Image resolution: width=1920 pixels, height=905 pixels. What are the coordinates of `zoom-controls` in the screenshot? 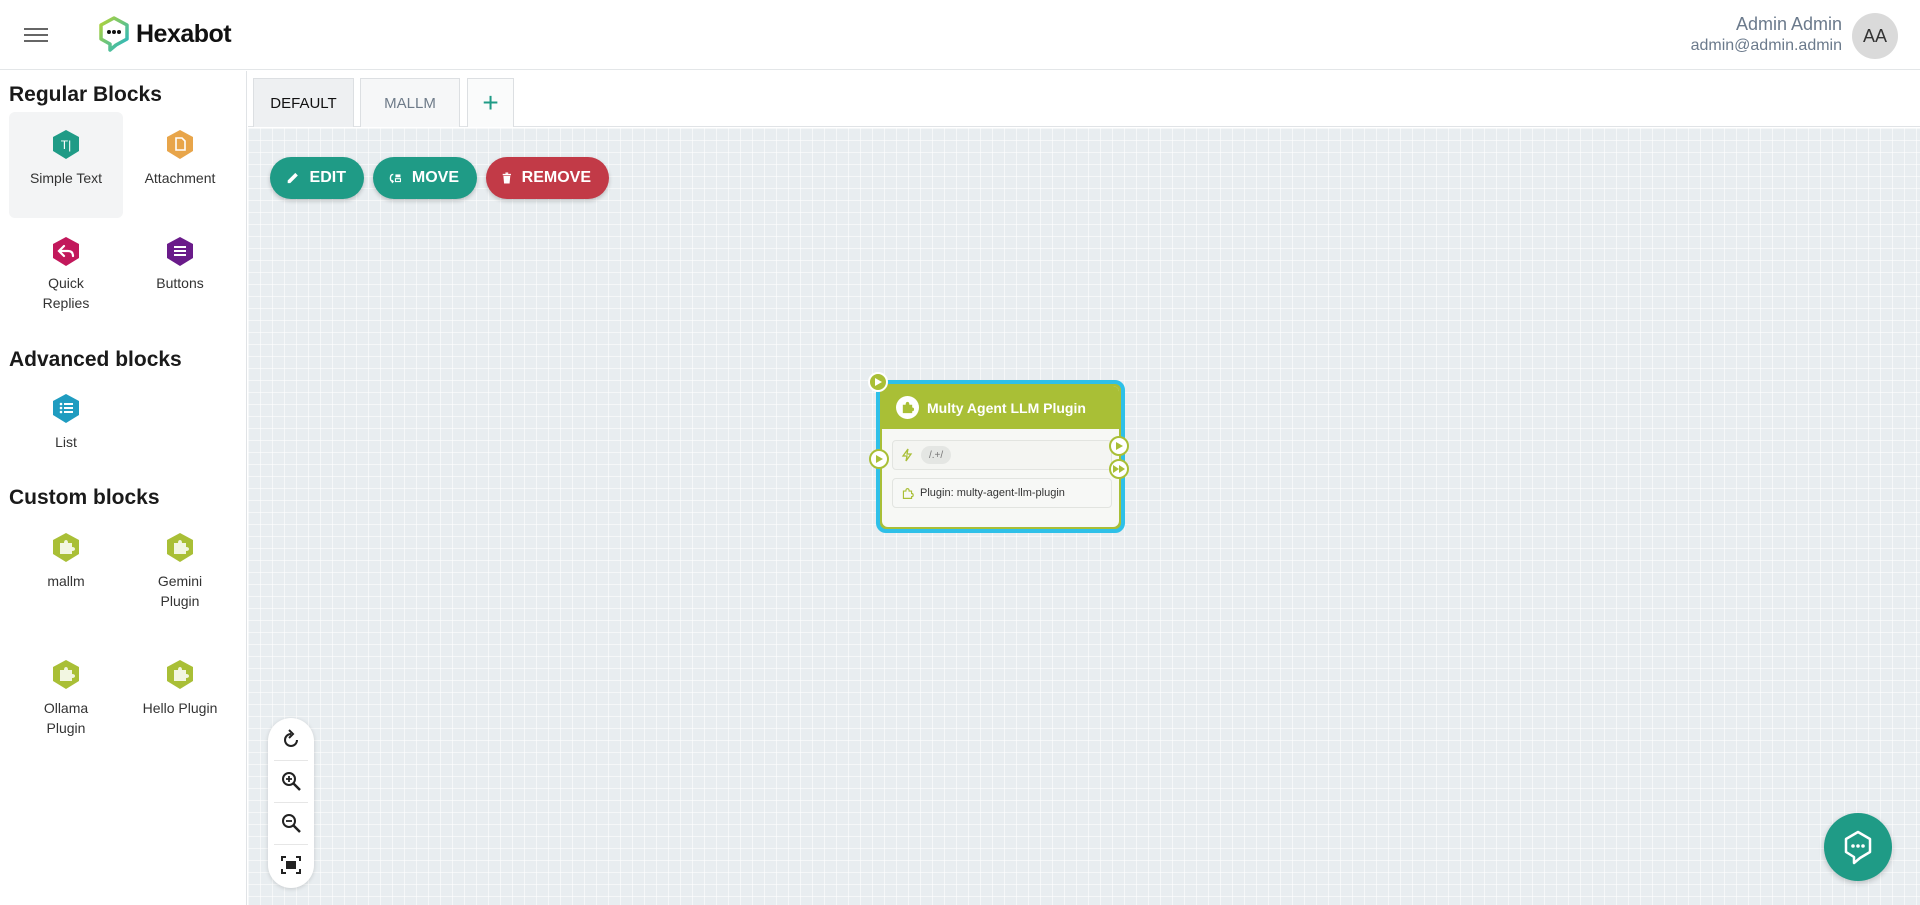 It's located at (291, 803).